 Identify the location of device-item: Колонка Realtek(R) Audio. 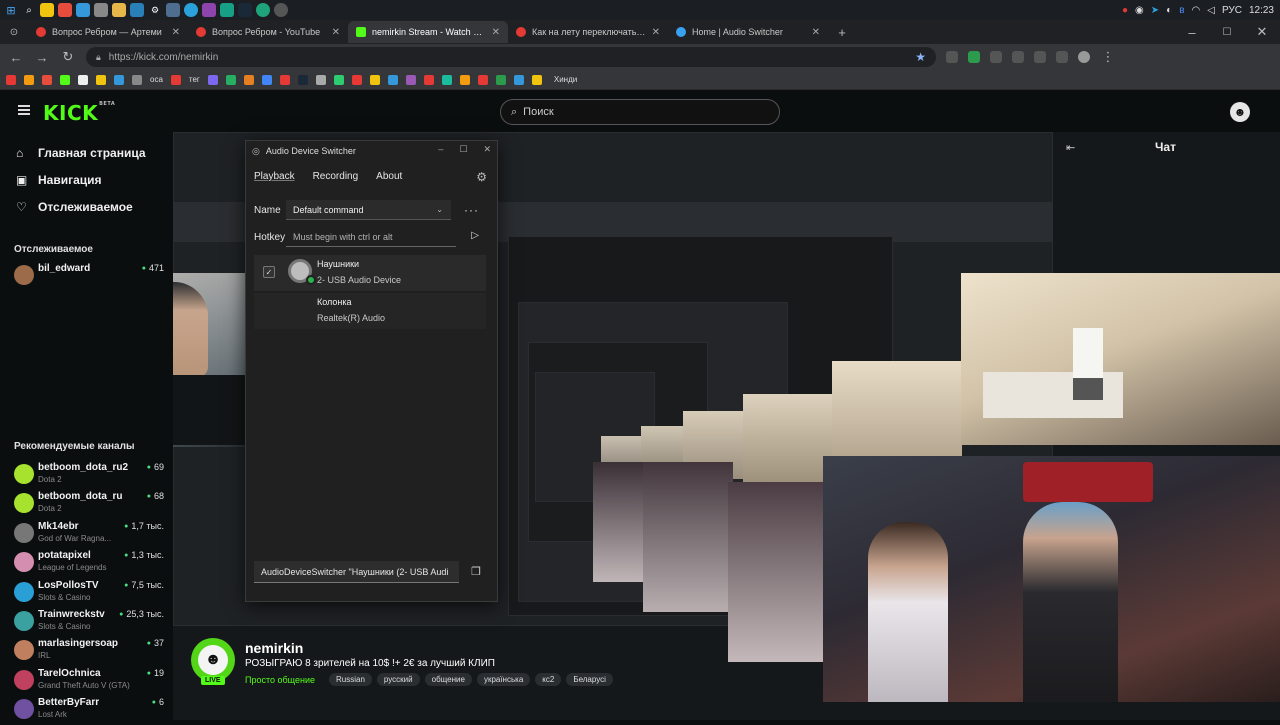
(370, 311).